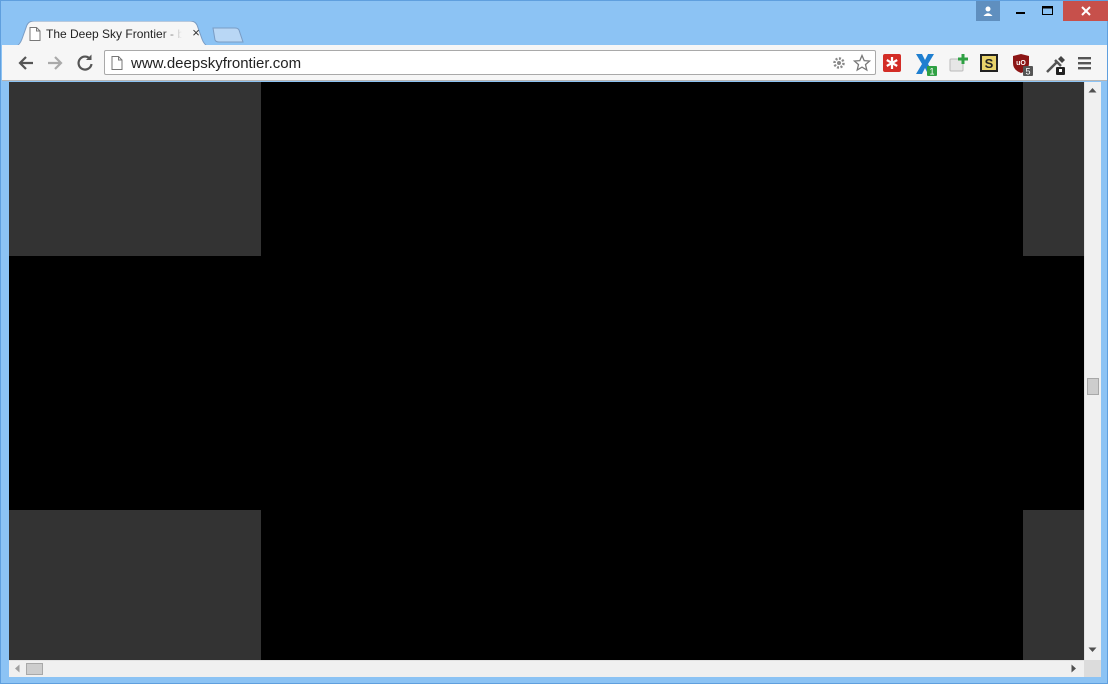 The height and width of the screenshot is (684, 1108). I want to click on blue-extension: 1, so click(925, 65).